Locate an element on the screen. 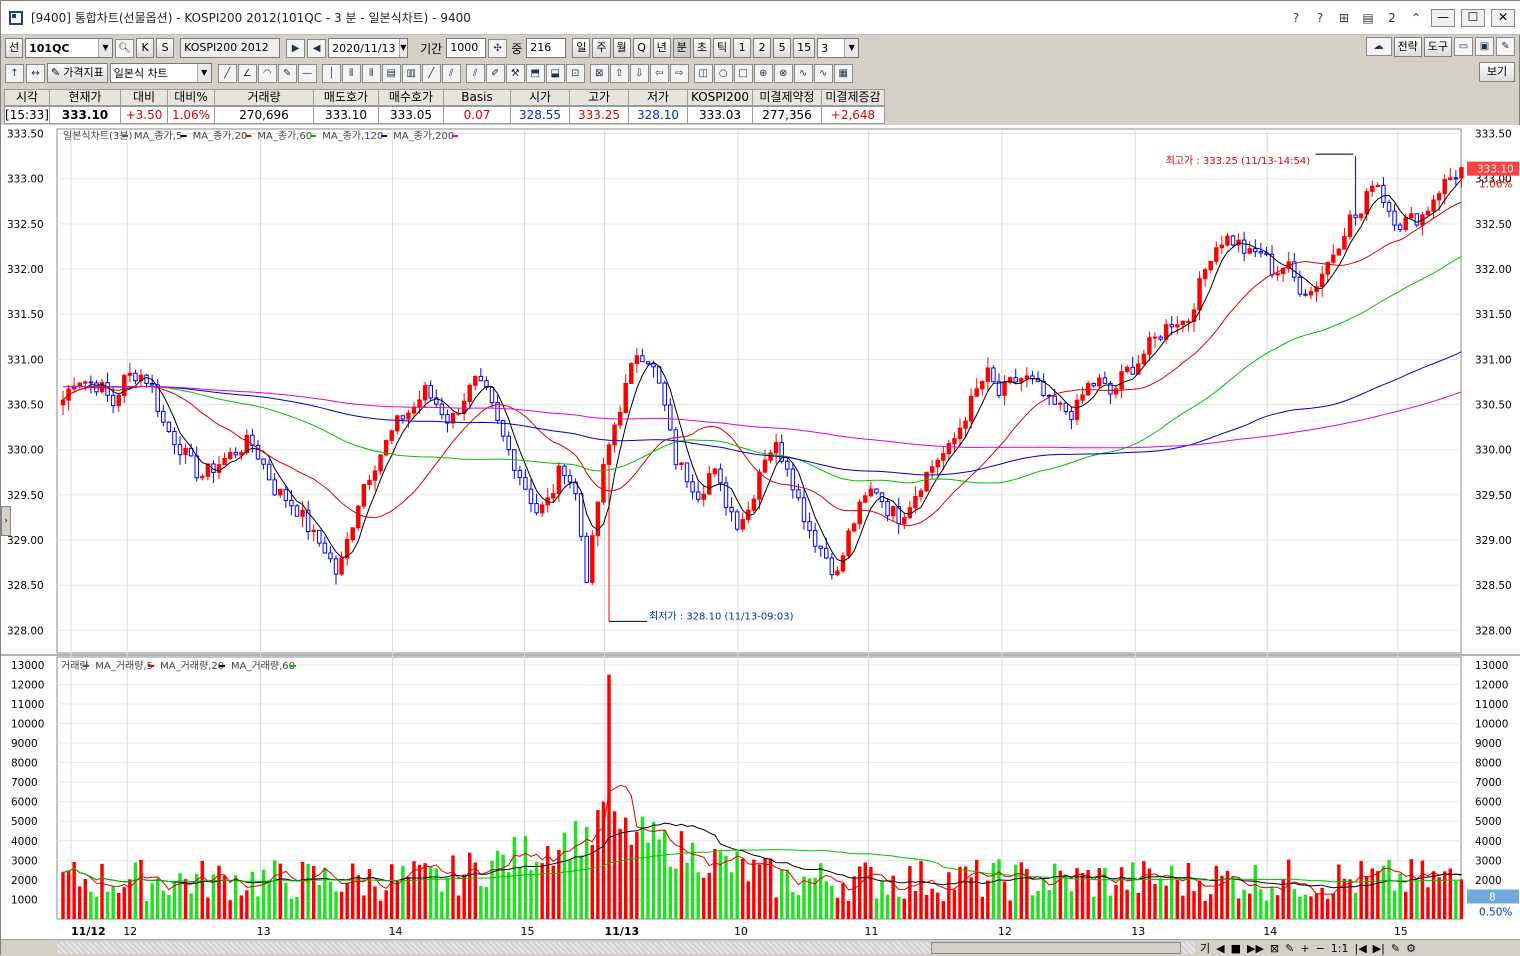 Image resolution: width=1520 pixels, height=956 pixels. interval-button-2: 월 is located at coordinates (621, 48).